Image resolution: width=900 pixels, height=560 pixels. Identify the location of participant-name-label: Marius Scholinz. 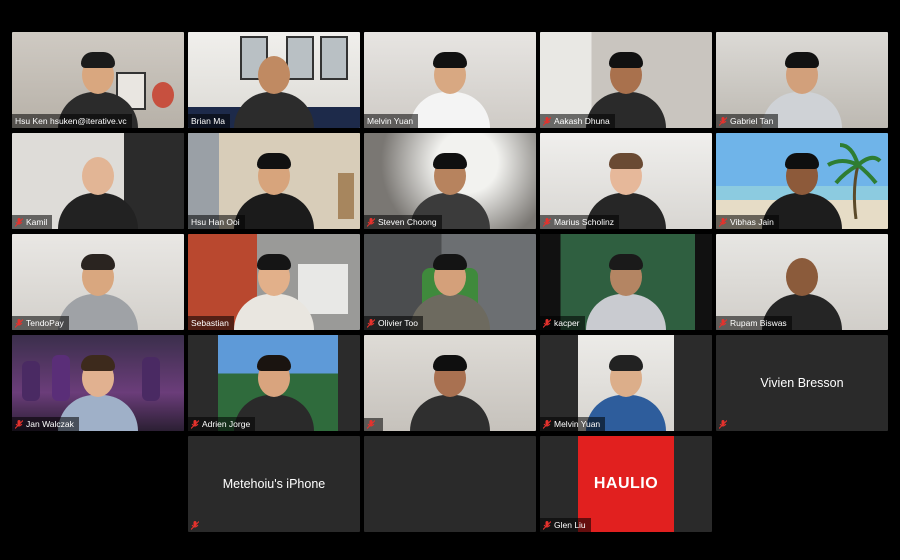
(579, 222).